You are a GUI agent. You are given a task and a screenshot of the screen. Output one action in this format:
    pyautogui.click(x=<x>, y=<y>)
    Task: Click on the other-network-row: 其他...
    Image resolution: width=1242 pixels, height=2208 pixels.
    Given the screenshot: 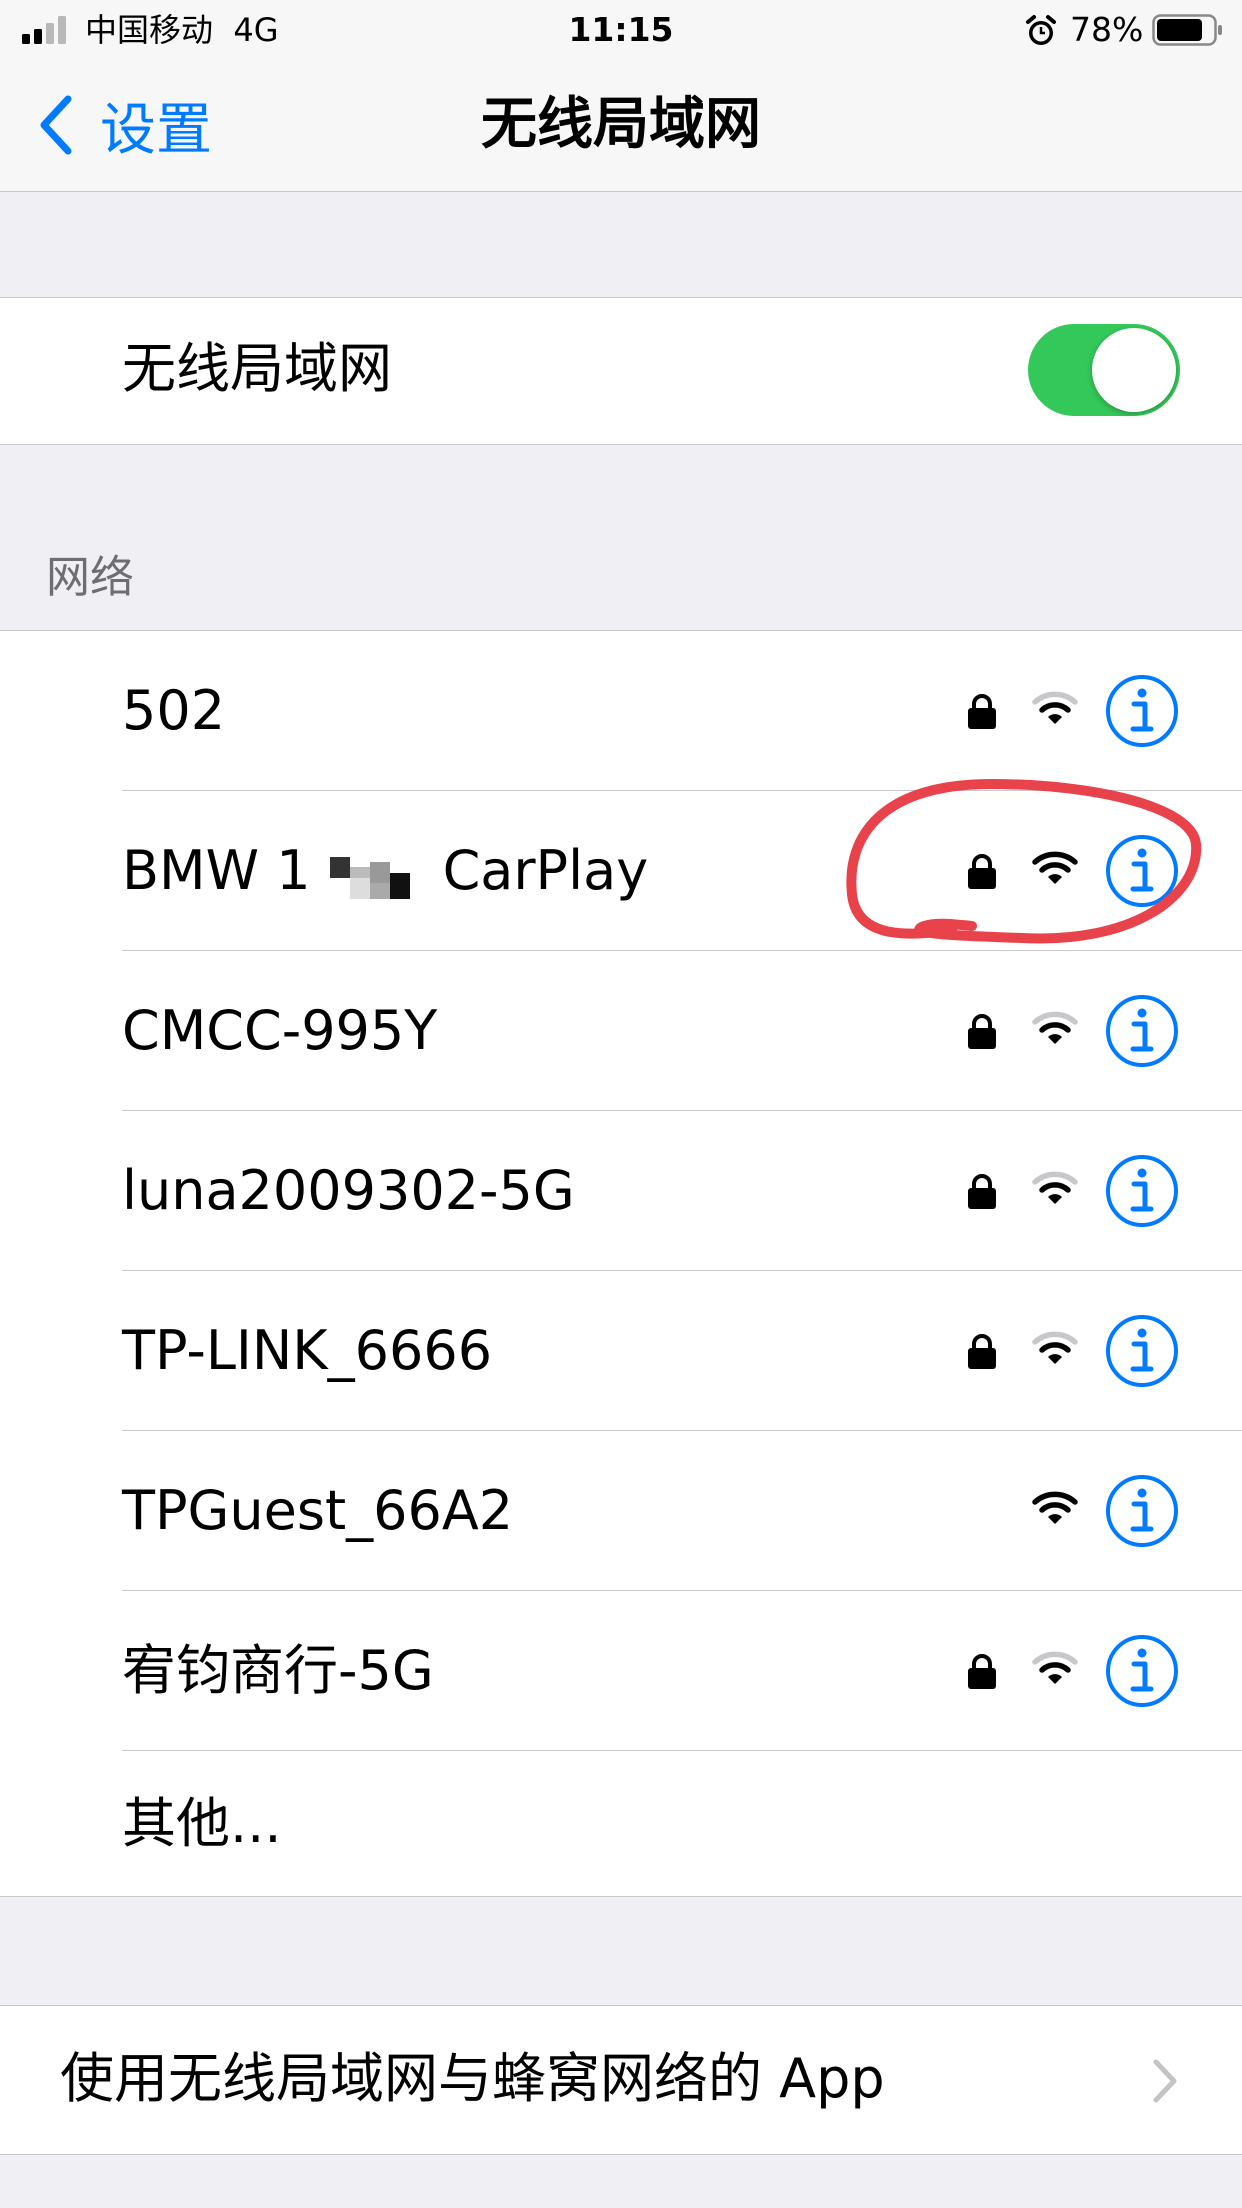 What is the action you would take?
    pyautogui.click(x=621, y=1823)
    